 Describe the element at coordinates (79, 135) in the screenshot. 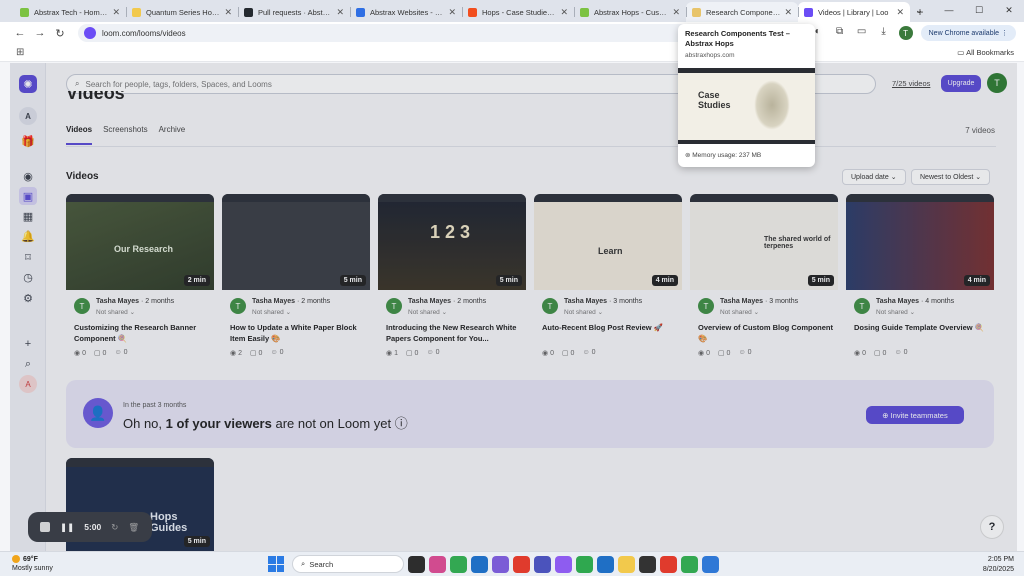

I see `tab-videos: Videos` at that location.